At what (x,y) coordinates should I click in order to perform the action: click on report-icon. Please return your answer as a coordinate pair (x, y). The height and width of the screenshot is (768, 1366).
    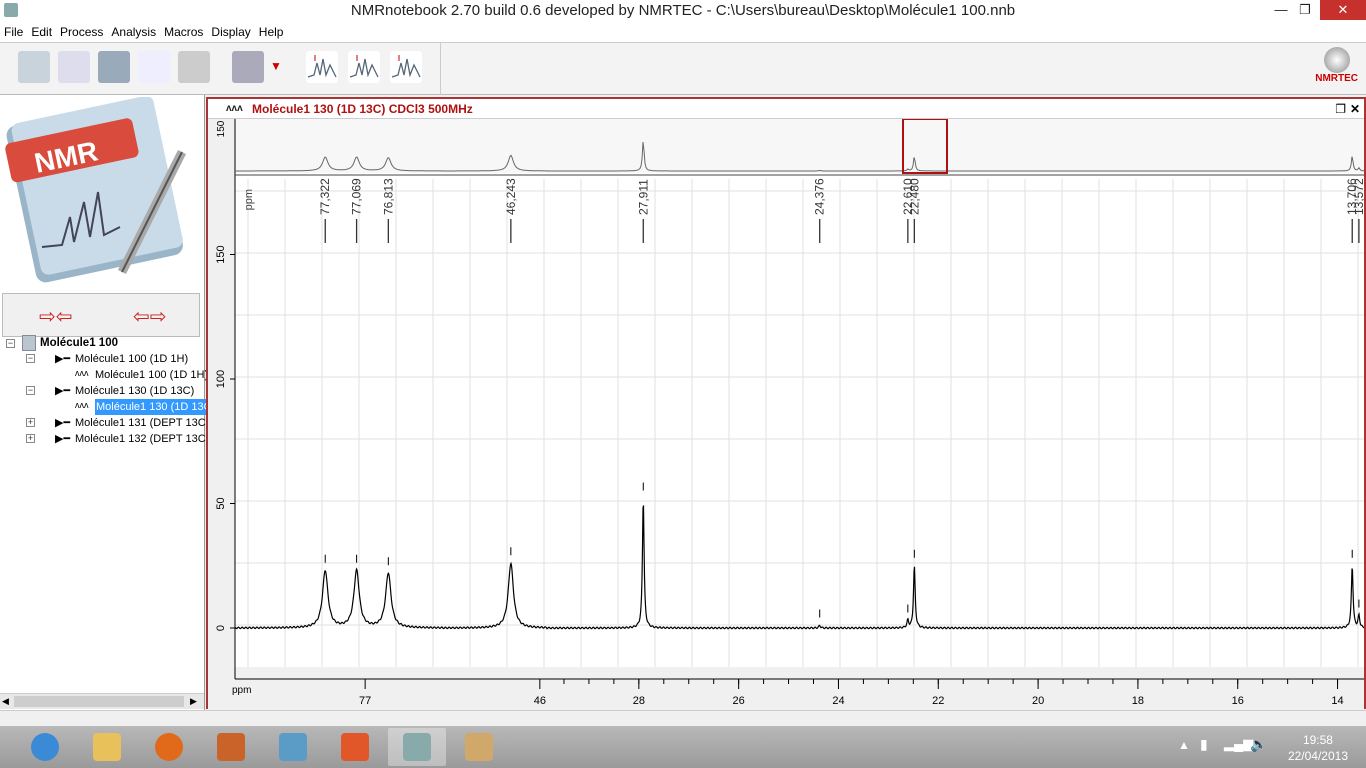
    Looking at the image, I should click on (154, 67).